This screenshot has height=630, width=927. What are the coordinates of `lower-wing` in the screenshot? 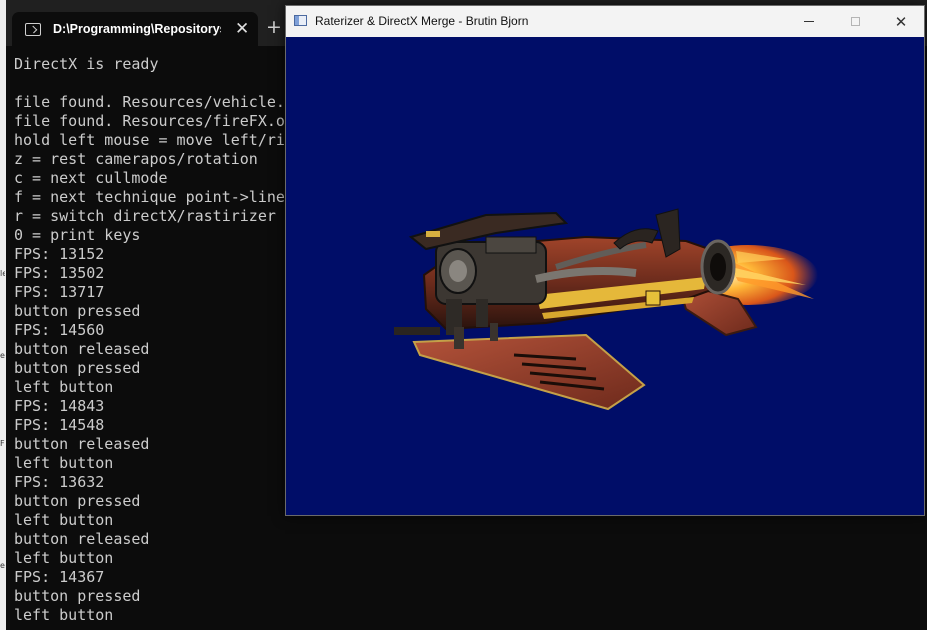 It's located at (529, 372).